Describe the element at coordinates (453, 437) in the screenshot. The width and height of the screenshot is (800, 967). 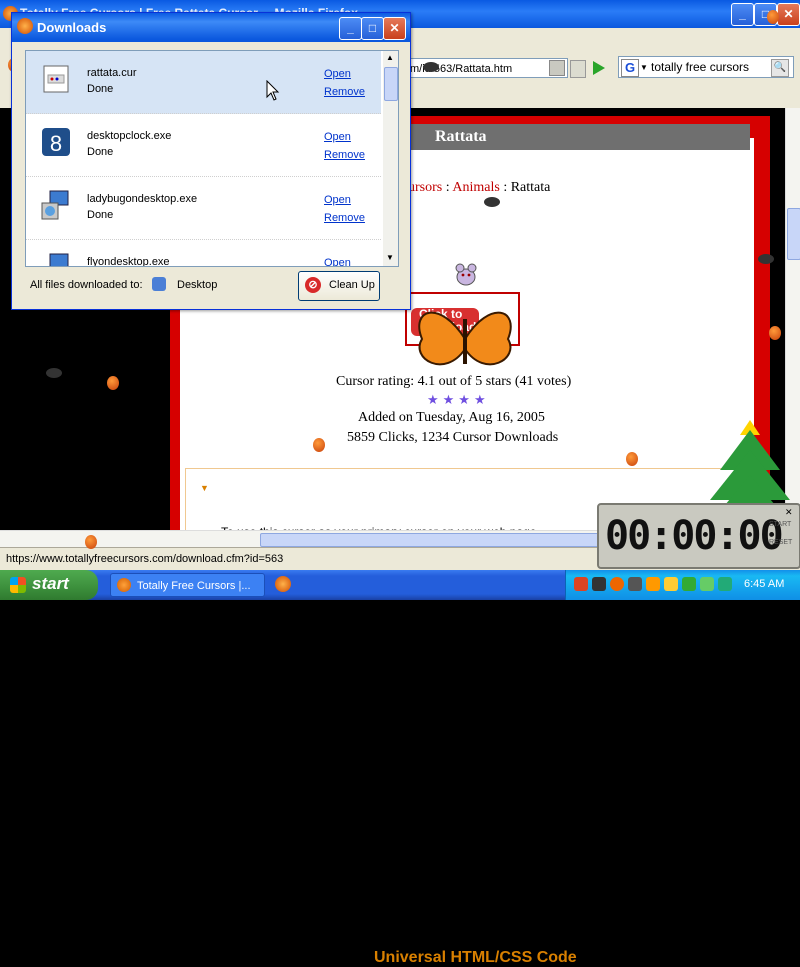
I see `download-count: 5859 Clicks, 1234 Cursor Downloads` at that location.